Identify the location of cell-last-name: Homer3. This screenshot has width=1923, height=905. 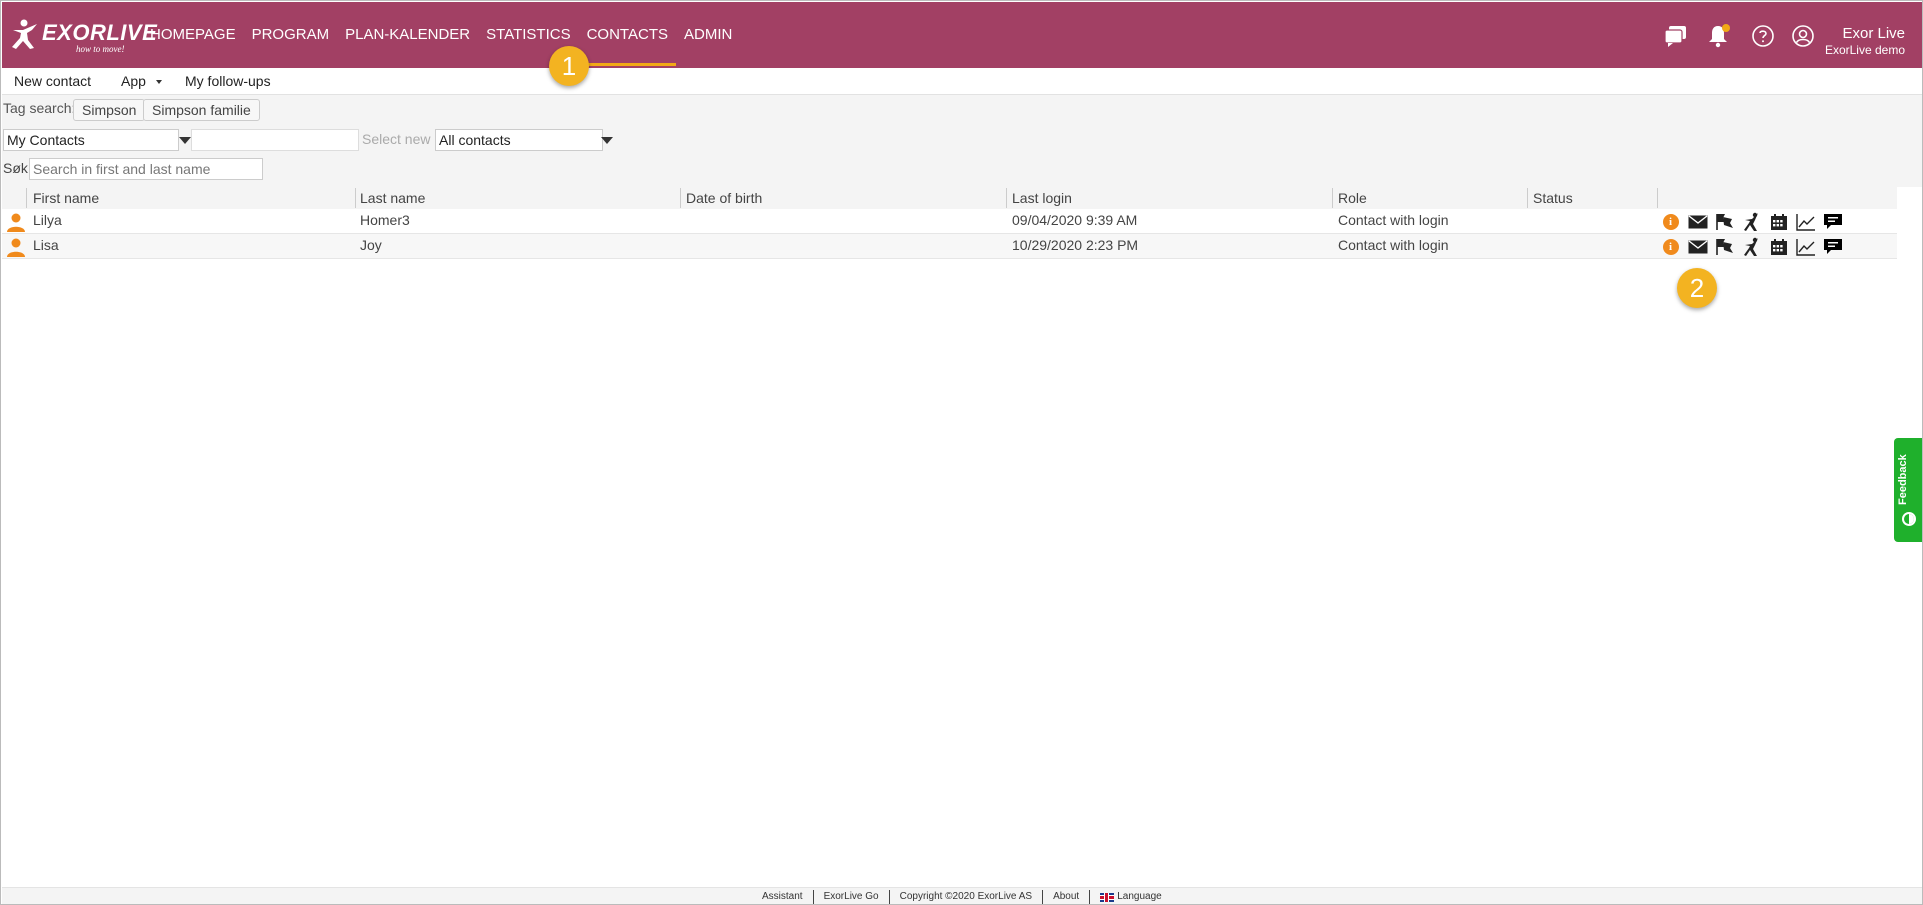
(385, 220).